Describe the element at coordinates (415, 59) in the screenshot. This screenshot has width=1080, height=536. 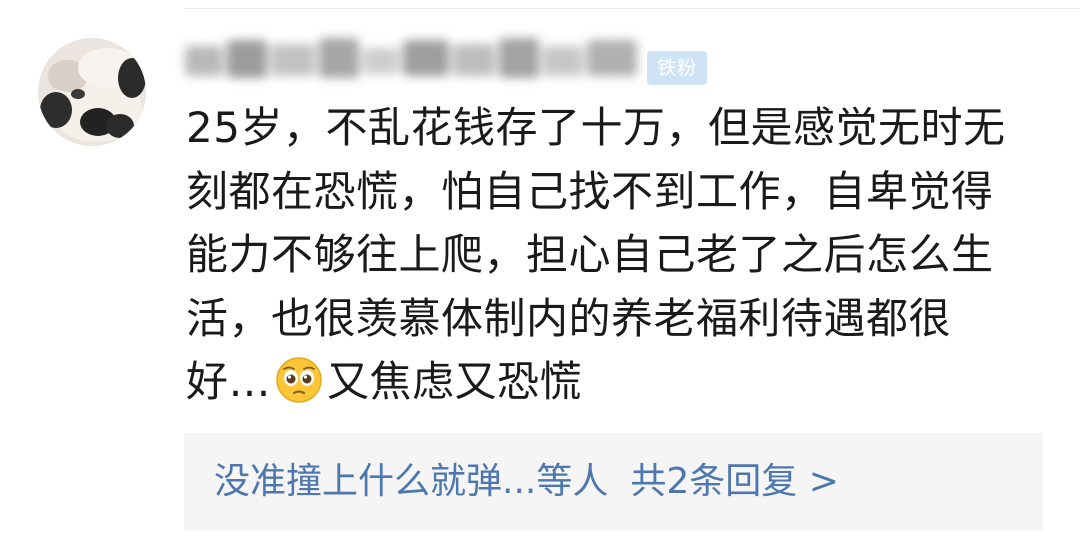
I see `author-name-blurred` at that location.